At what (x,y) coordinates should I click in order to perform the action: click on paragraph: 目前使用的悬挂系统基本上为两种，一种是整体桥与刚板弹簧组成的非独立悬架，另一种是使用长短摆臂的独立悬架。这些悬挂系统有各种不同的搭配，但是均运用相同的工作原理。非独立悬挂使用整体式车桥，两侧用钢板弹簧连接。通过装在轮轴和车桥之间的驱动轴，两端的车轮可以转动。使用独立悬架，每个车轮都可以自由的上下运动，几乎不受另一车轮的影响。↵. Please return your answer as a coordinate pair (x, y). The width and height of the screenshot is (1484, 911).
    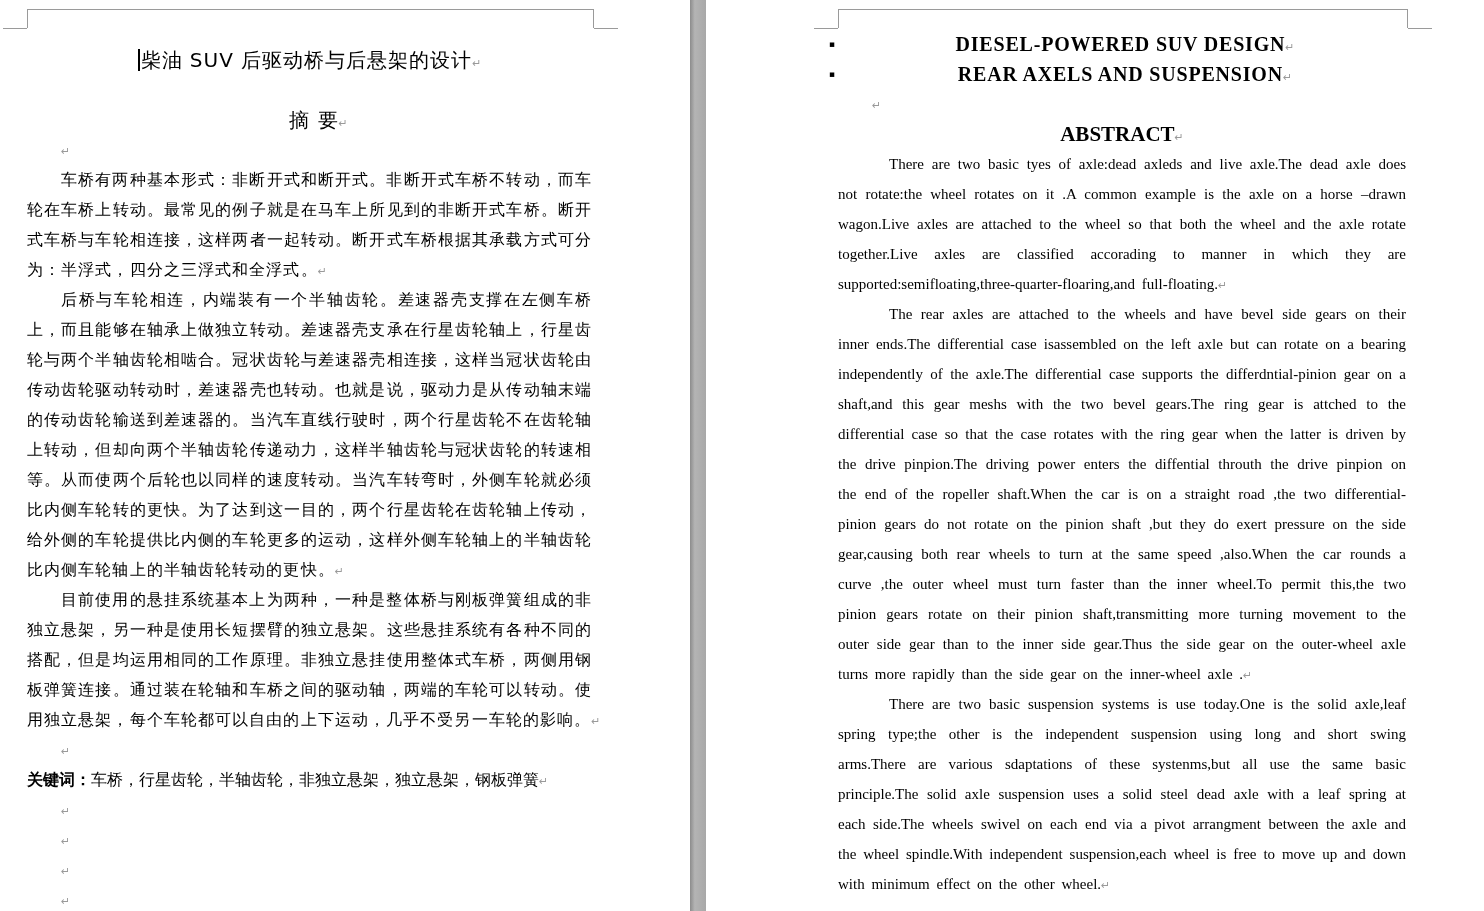
    Looking at the image, I should click on (314, 660).